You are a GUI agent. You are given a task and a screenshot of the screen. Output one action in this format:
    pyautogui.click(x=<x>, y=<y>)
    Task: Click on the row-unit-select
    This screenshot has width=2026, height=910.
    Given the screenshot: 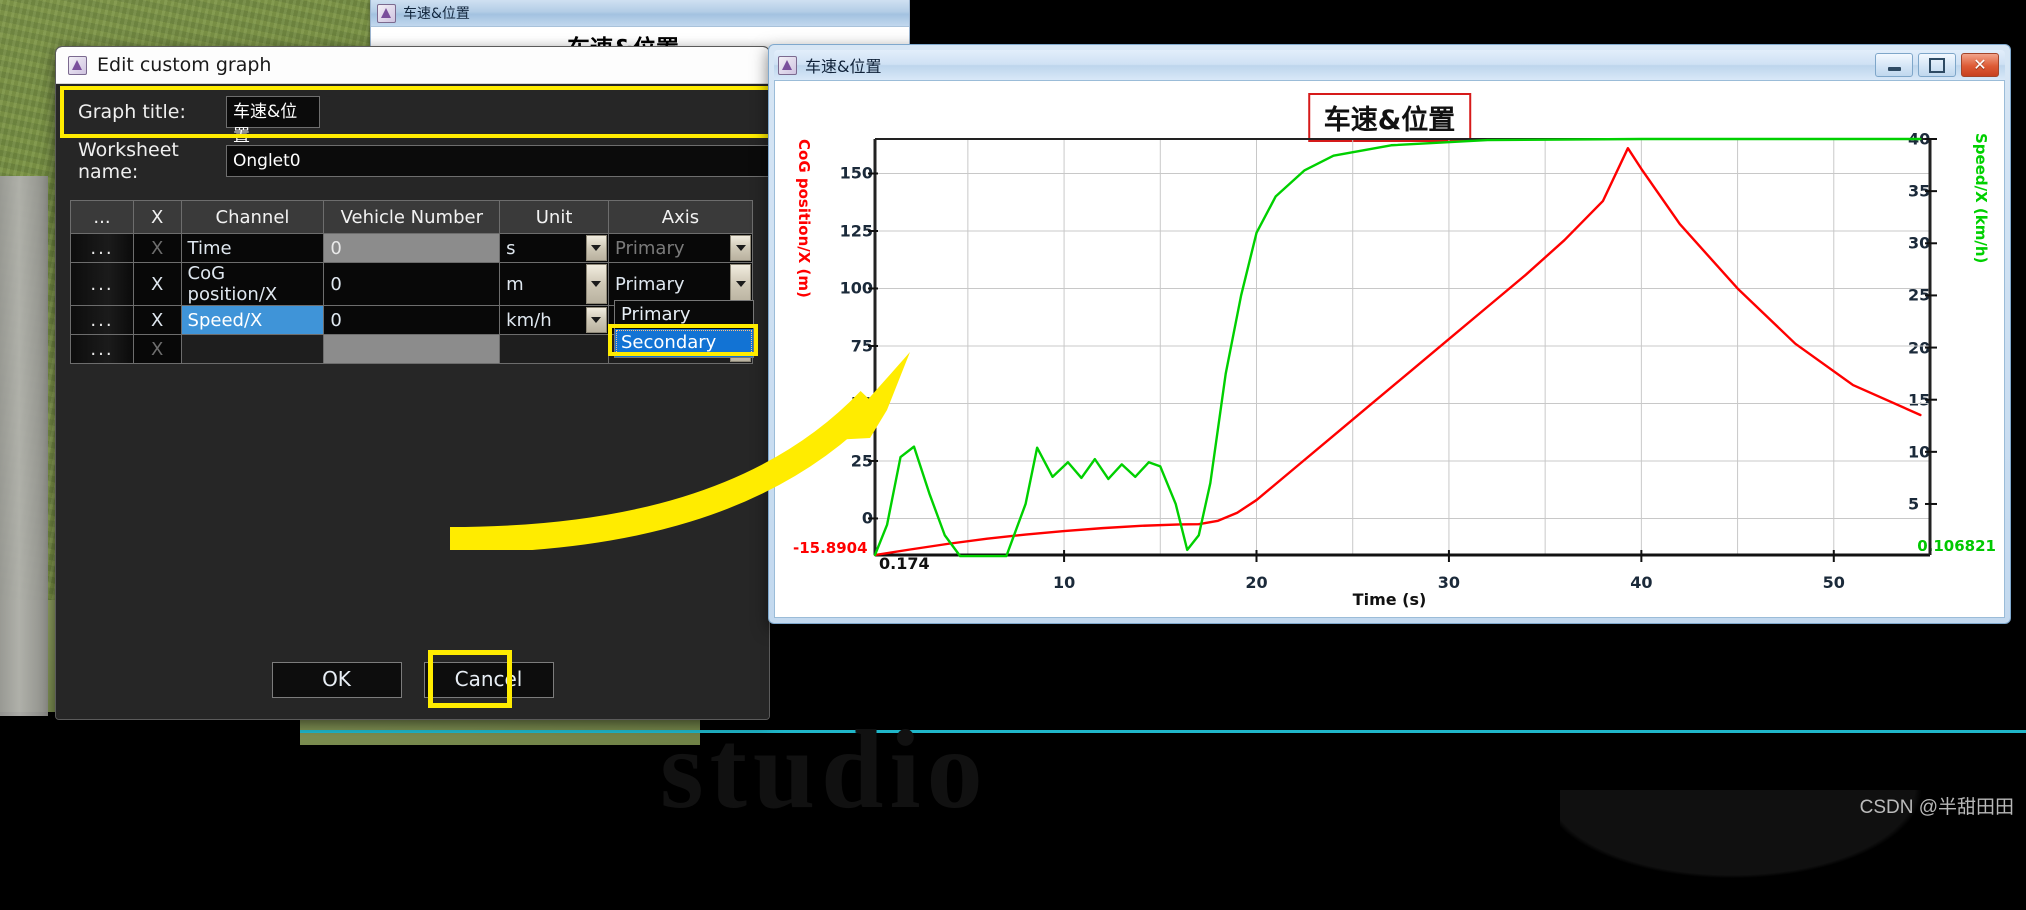 What is the action you would take?
    pyautogui.click(x=554, y=349)
    